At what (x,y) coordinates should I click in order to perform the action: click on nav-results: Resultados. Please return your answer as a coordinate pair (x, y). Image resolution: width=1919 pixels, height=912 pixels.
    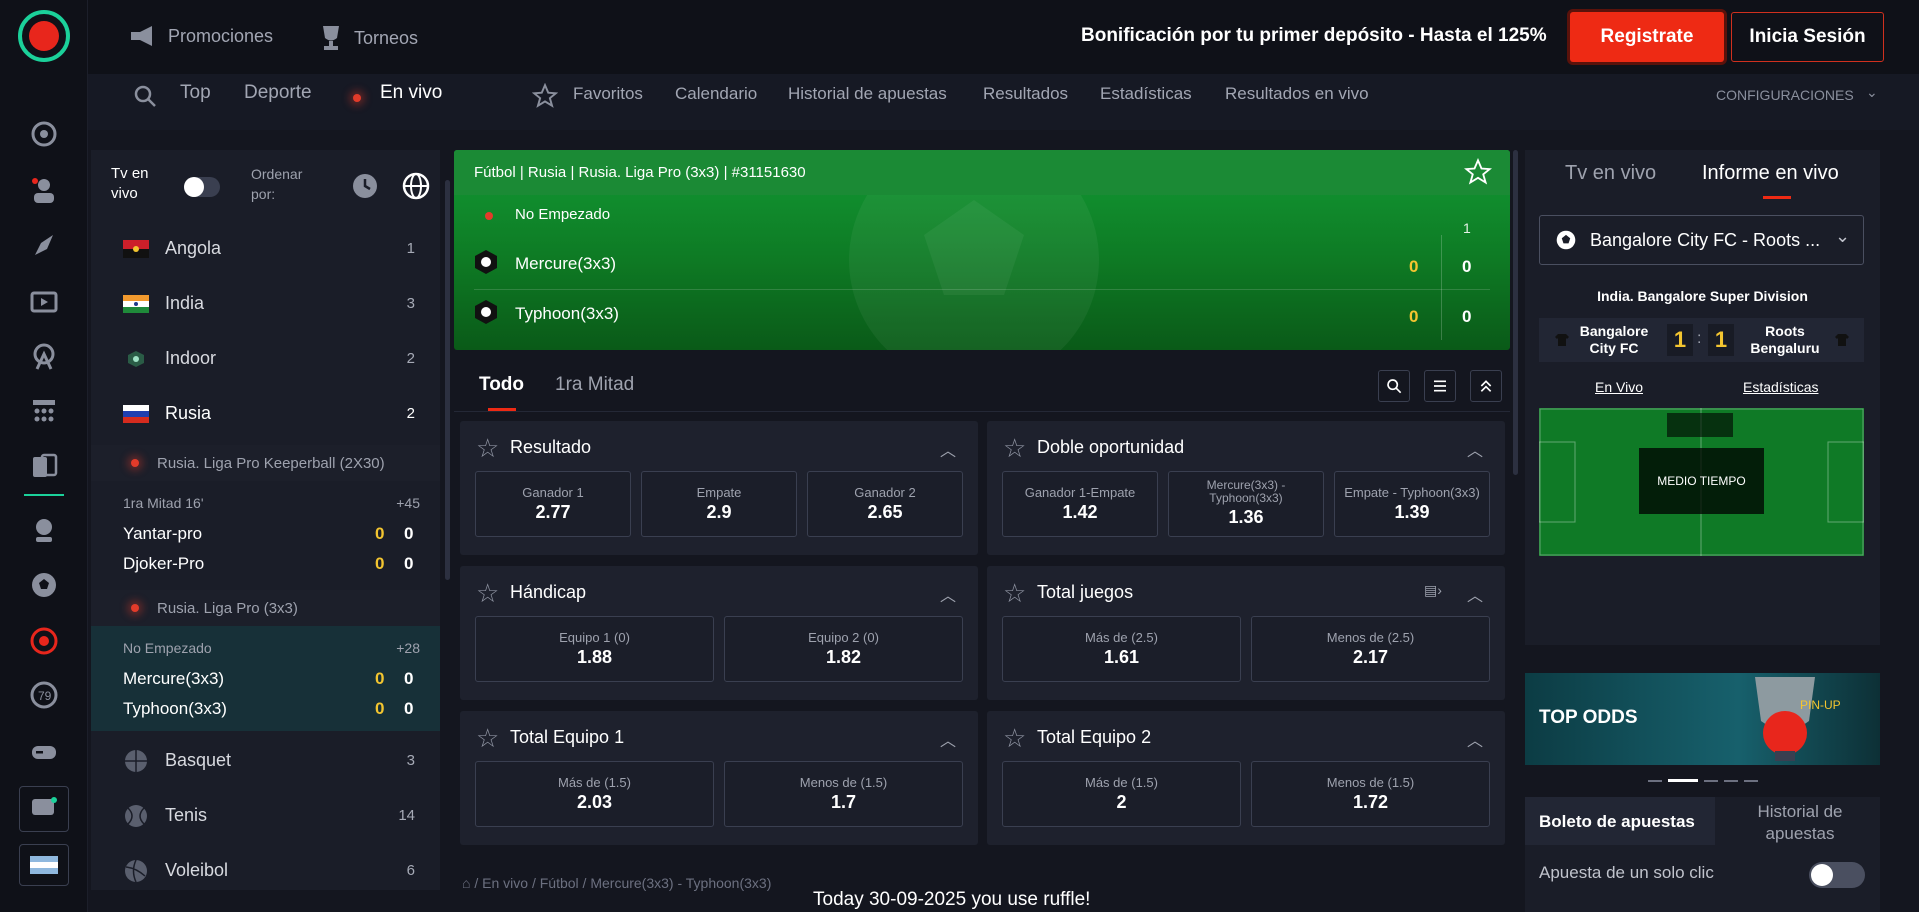
    Looking at the image, I should click on (1025, 94).